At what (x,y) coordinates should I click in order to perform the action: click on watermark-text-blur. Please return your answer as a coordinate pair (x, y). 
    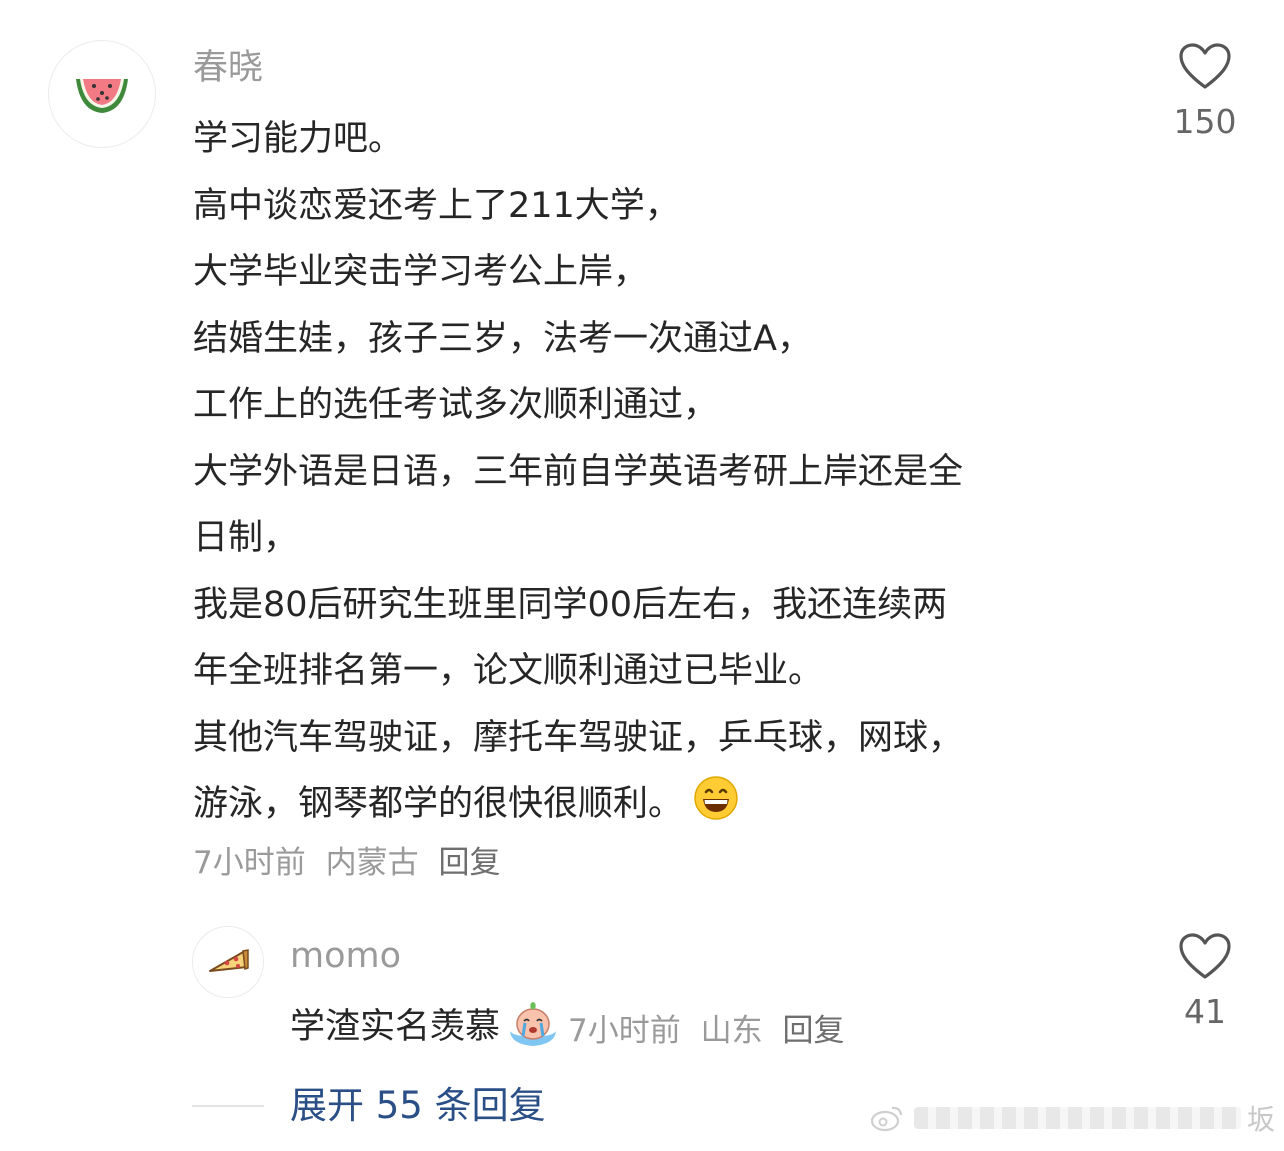
    Looking at the image, I should click on (1077, 1118).